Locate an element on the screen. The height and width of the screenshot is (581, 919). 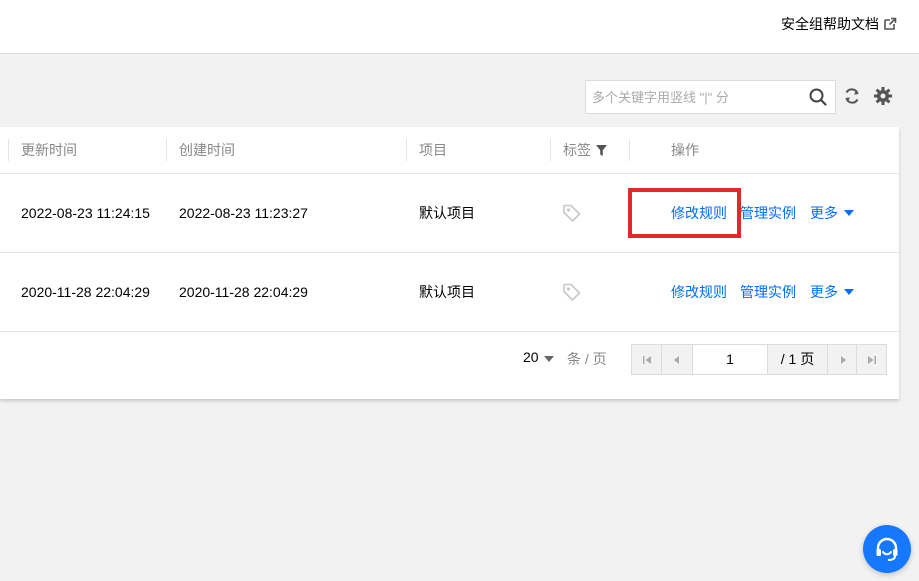
pagination: 1 / 1 页 is located at coordinates (759, 359).